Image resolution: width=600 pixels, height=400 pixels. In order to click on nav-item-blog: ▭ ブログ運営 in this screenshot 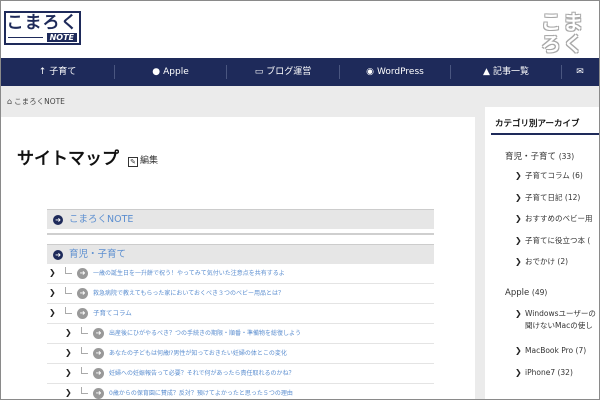, I will do `click(283, 72)`.